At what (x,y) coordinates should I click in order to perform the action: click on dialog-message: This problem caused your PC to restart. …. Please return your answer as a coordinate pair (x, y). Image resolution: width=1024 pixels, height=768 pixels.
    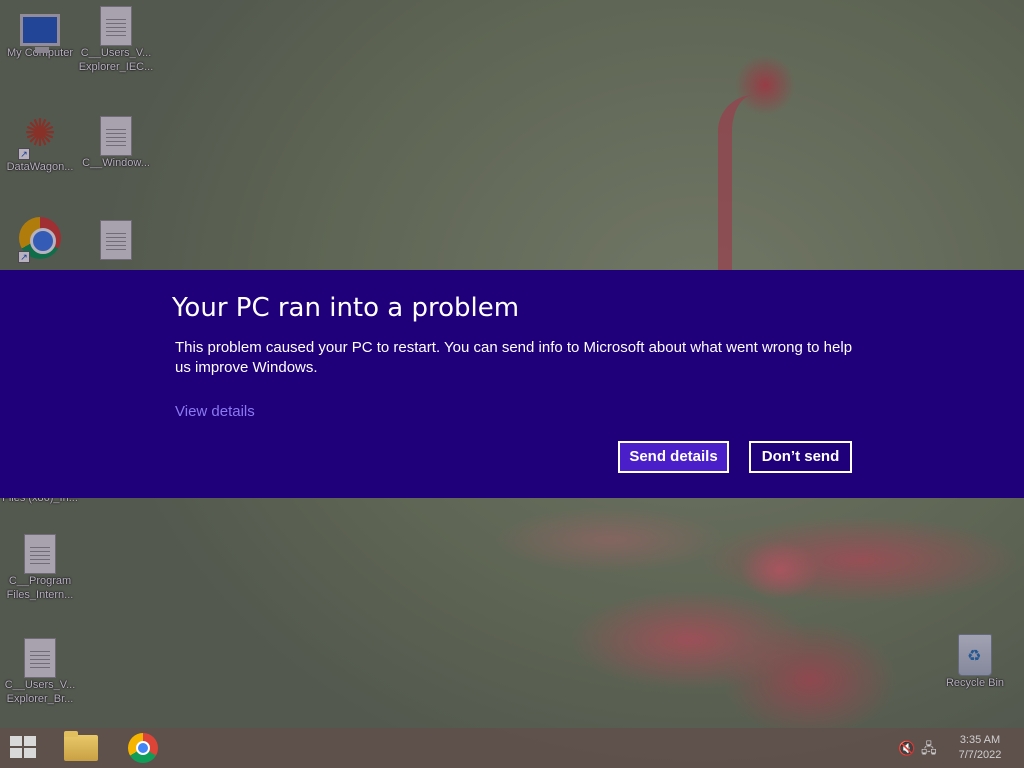
    Looking at the image, I should click on (514, 357).